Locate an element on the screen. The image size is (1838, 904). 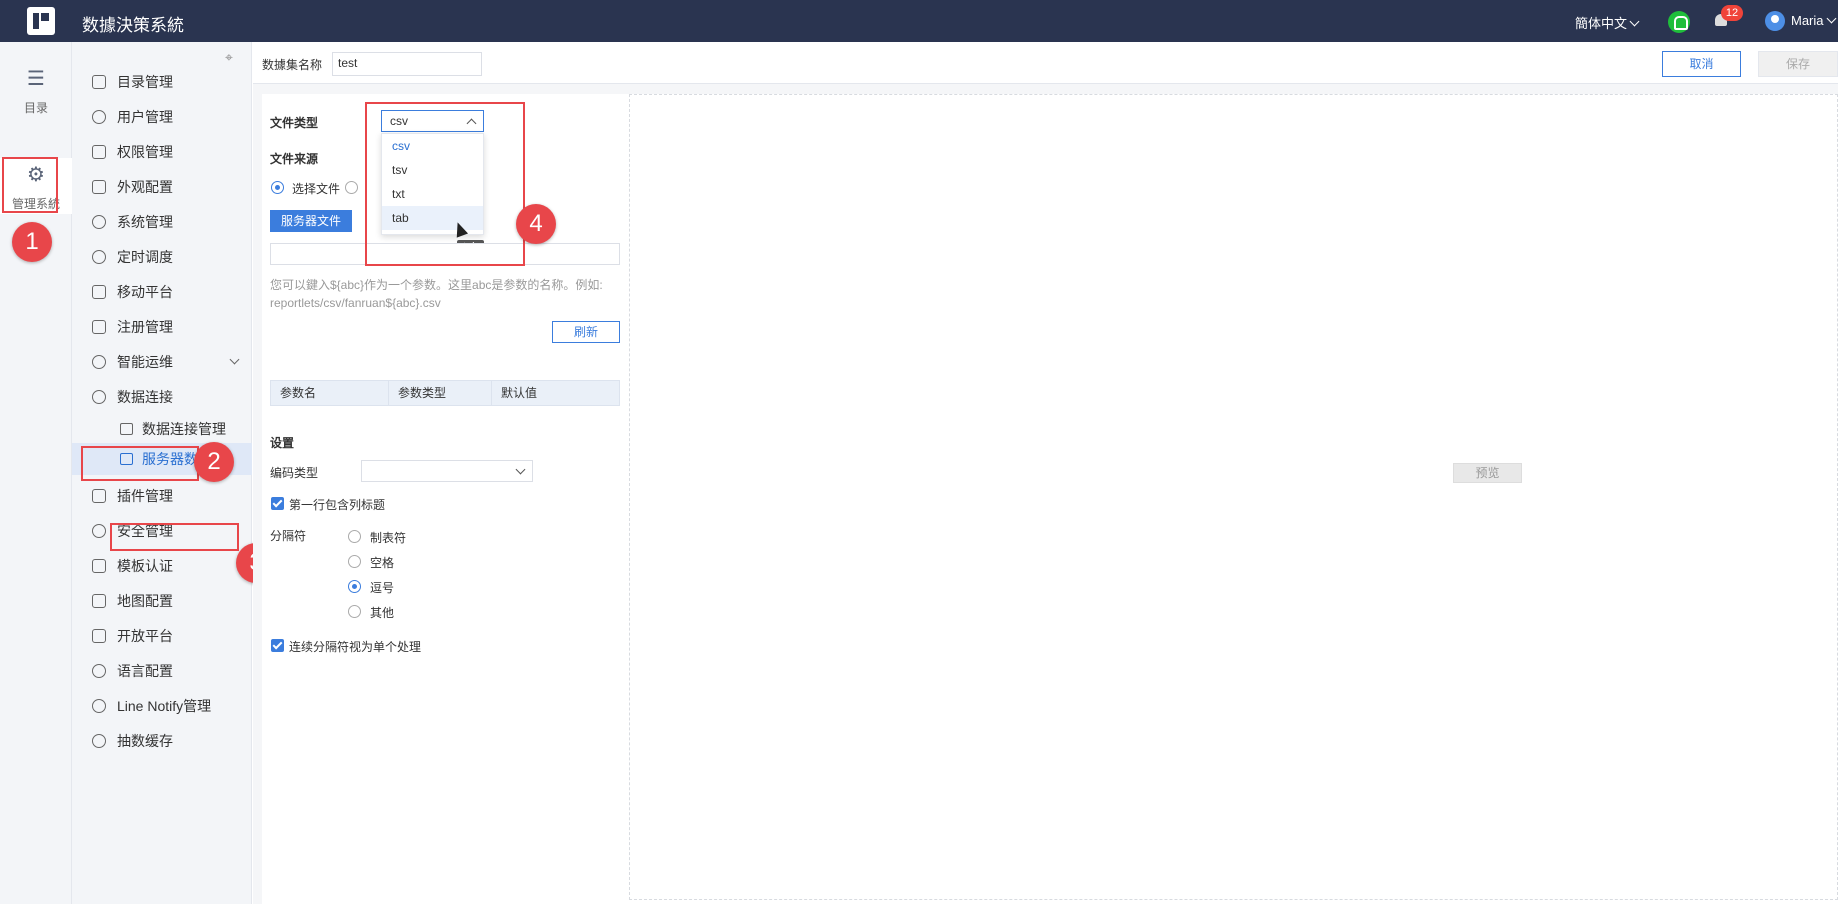
delimiter-space-label: 空格 is located at coordinates (382, 563).